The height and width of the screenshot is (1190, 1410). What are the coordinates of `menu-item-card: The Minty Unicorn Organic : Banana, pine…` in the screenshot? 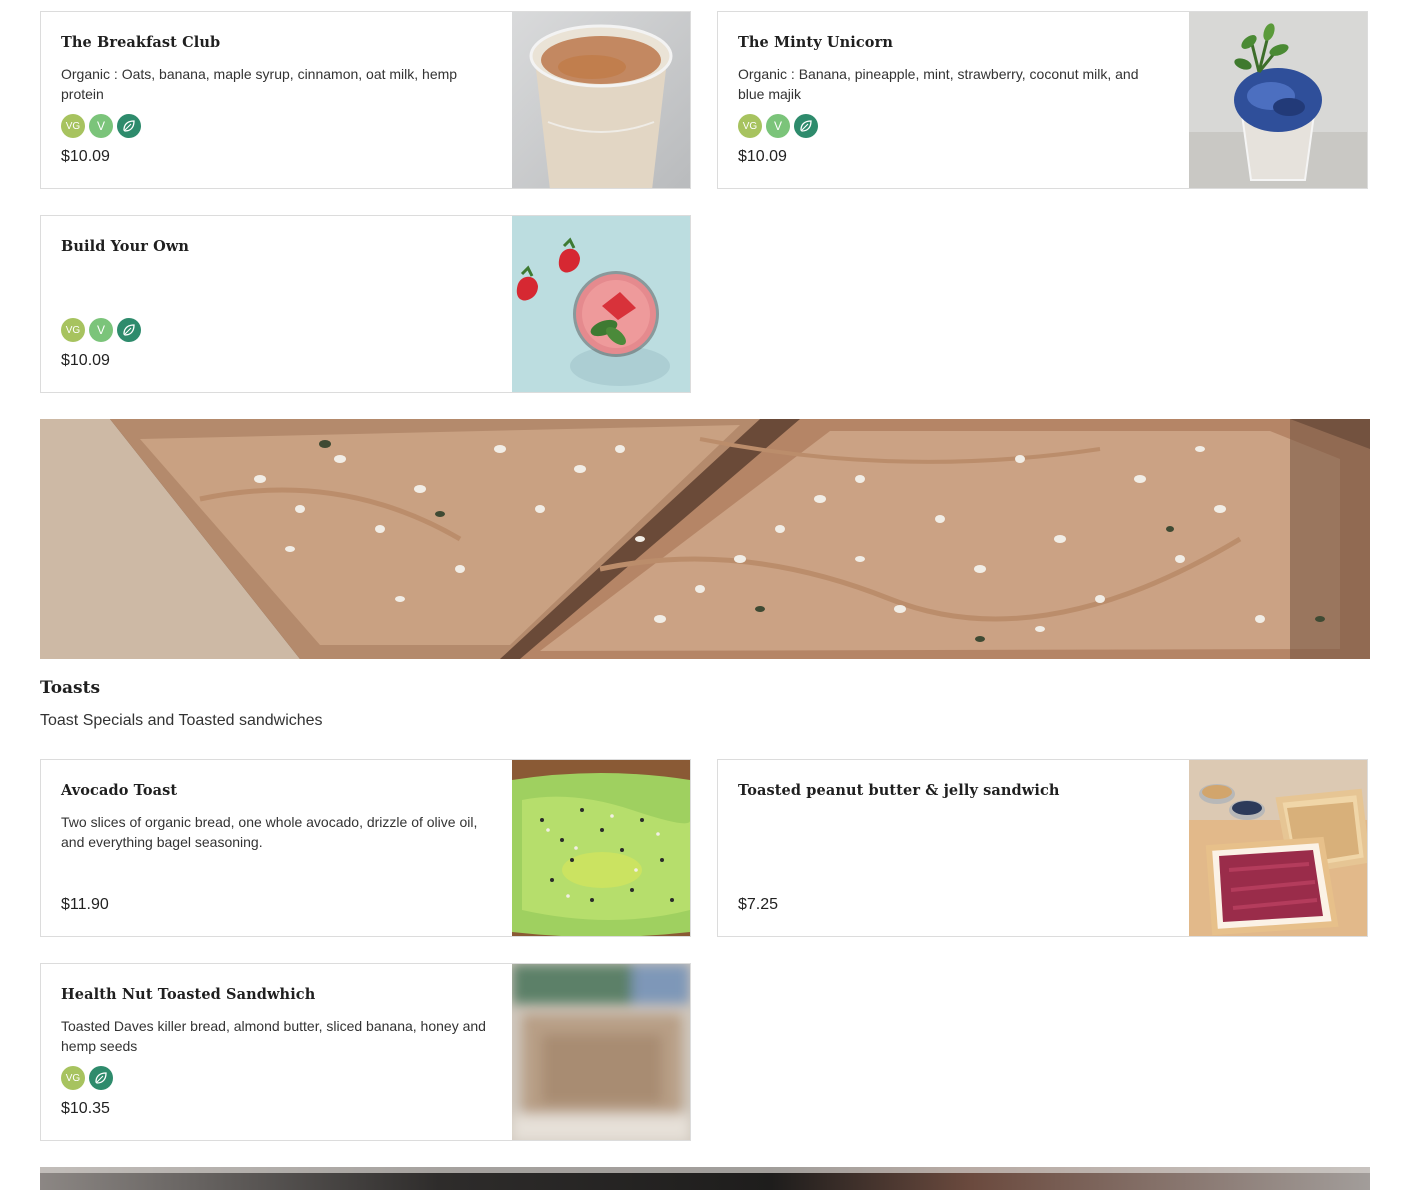 It's located at (1042, 100).